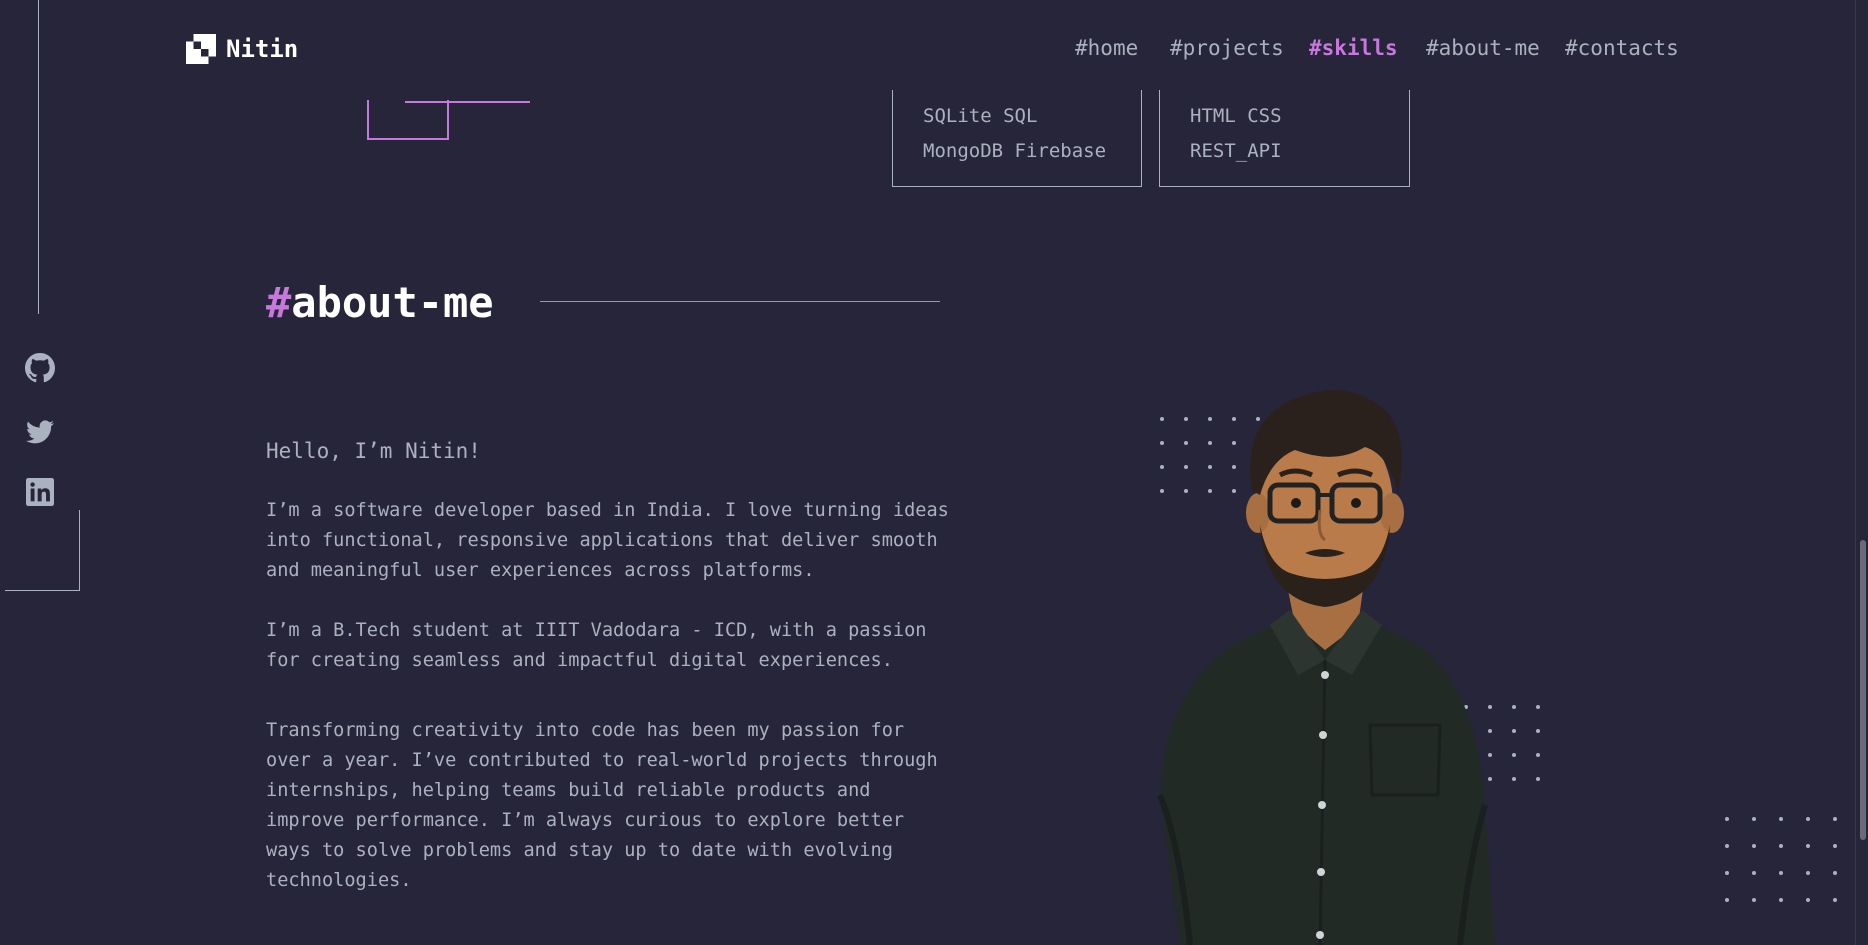  Describe the element at coordinates (279, 302) in the screenshot. I see `title-hash: #` at that location.